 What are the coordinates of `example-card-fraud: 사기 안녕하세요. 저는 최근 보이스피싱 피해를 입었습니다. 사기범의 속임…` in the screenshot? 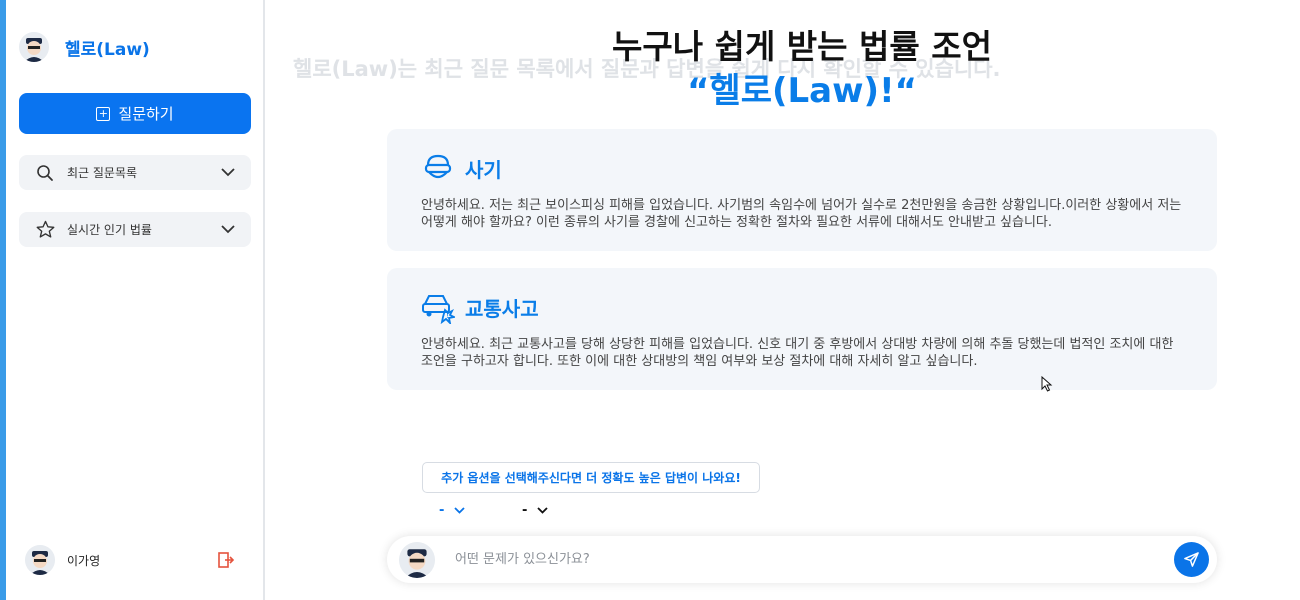 It's located at (802, 190).